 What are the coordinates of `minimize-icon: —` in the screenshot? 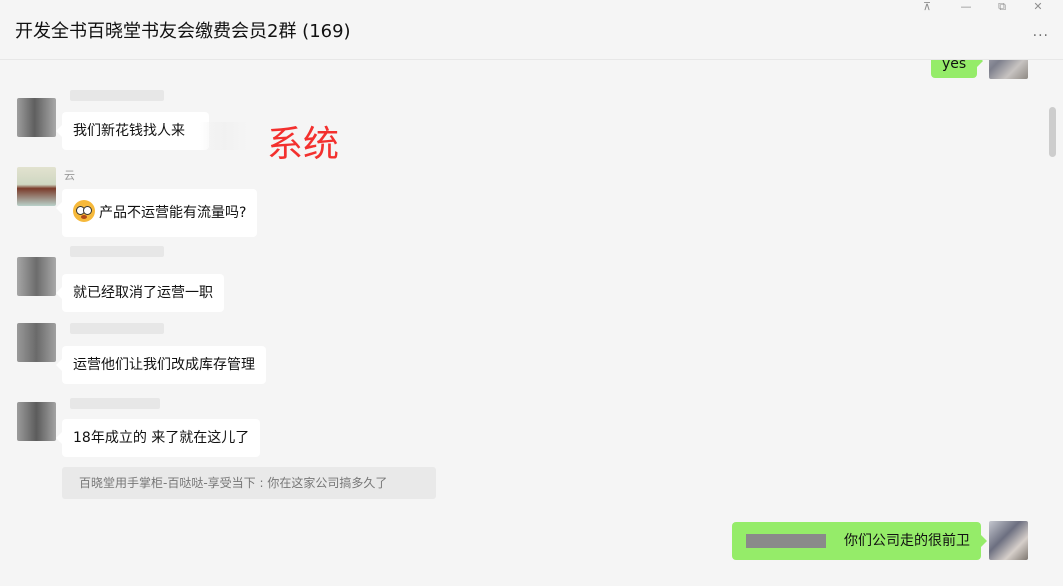 It's located at (966, 6).